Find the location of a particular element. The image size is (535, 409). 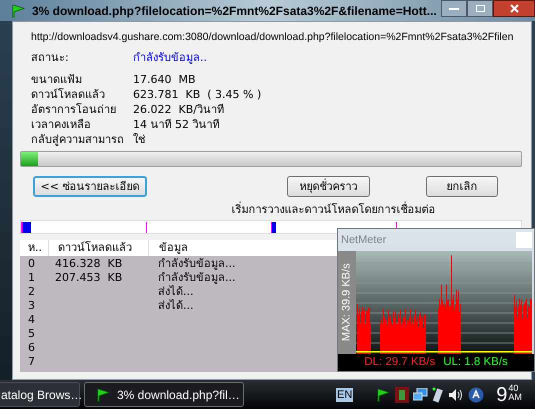

detail-value: 17.640 MB is located at coordinates (164, 80).